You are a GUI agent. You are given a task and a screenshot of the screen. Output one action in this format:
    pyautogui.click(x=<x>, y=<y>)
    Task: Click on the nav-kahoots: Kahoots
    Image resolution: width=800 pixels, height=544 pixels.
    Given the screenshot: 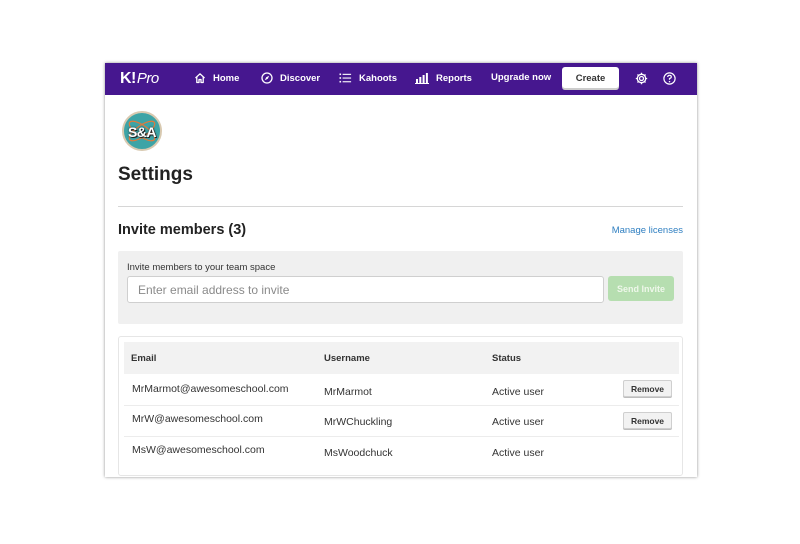 What is the action you would take?
    pyautogui.click(x=368, y=78)
    